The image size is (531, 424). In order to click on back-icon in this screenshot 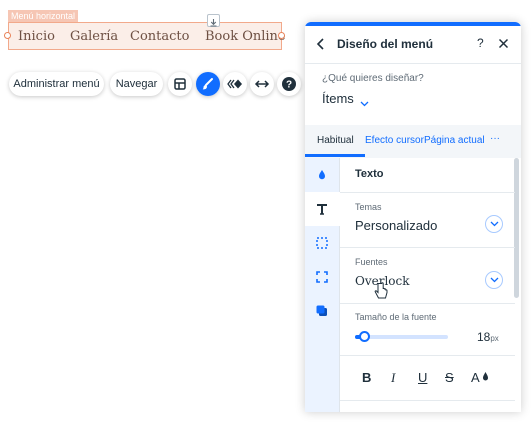, I will do `click(321, 46)`.